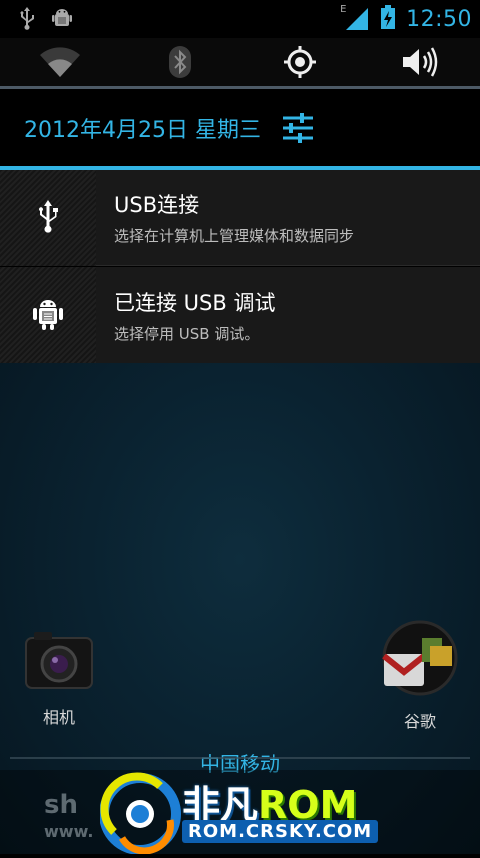 The height and width of the screenshot is (858, 480). What do you see at coordinates (244, 812) in the screenshot?
I see `watermark-logo: 非凡ROM ROM.CRSKY.COM` at bounding box center [244, 812].